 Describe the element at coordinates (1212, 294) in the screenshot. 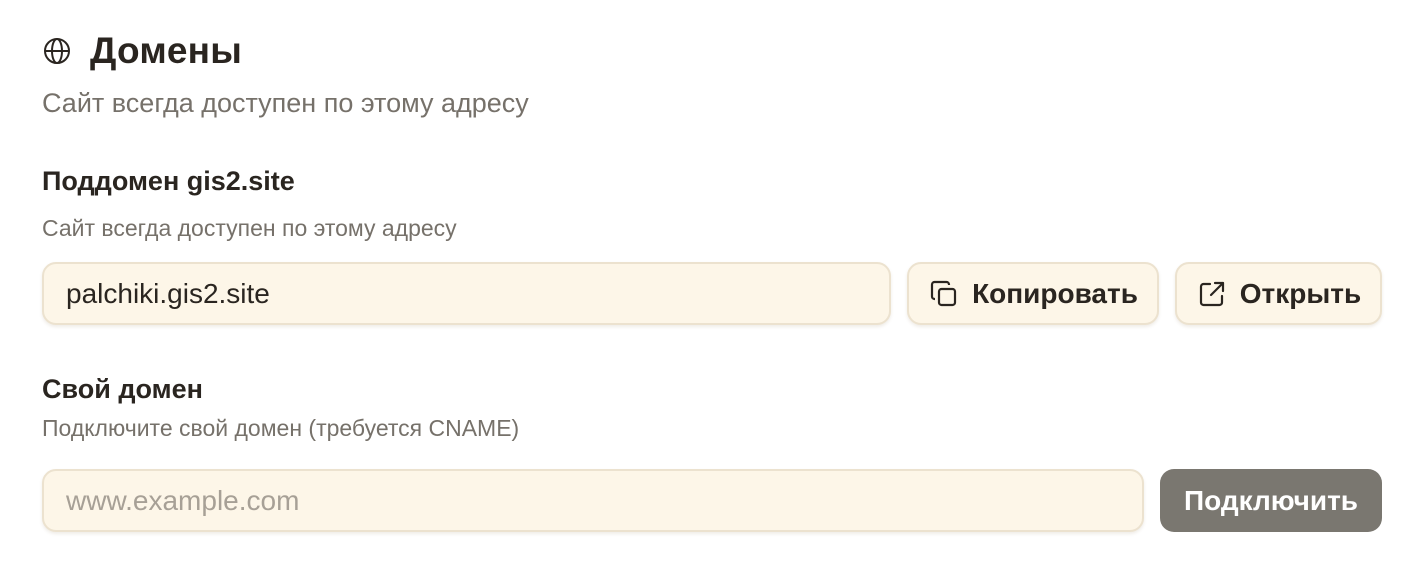

I see `external-link-icon` at that location.